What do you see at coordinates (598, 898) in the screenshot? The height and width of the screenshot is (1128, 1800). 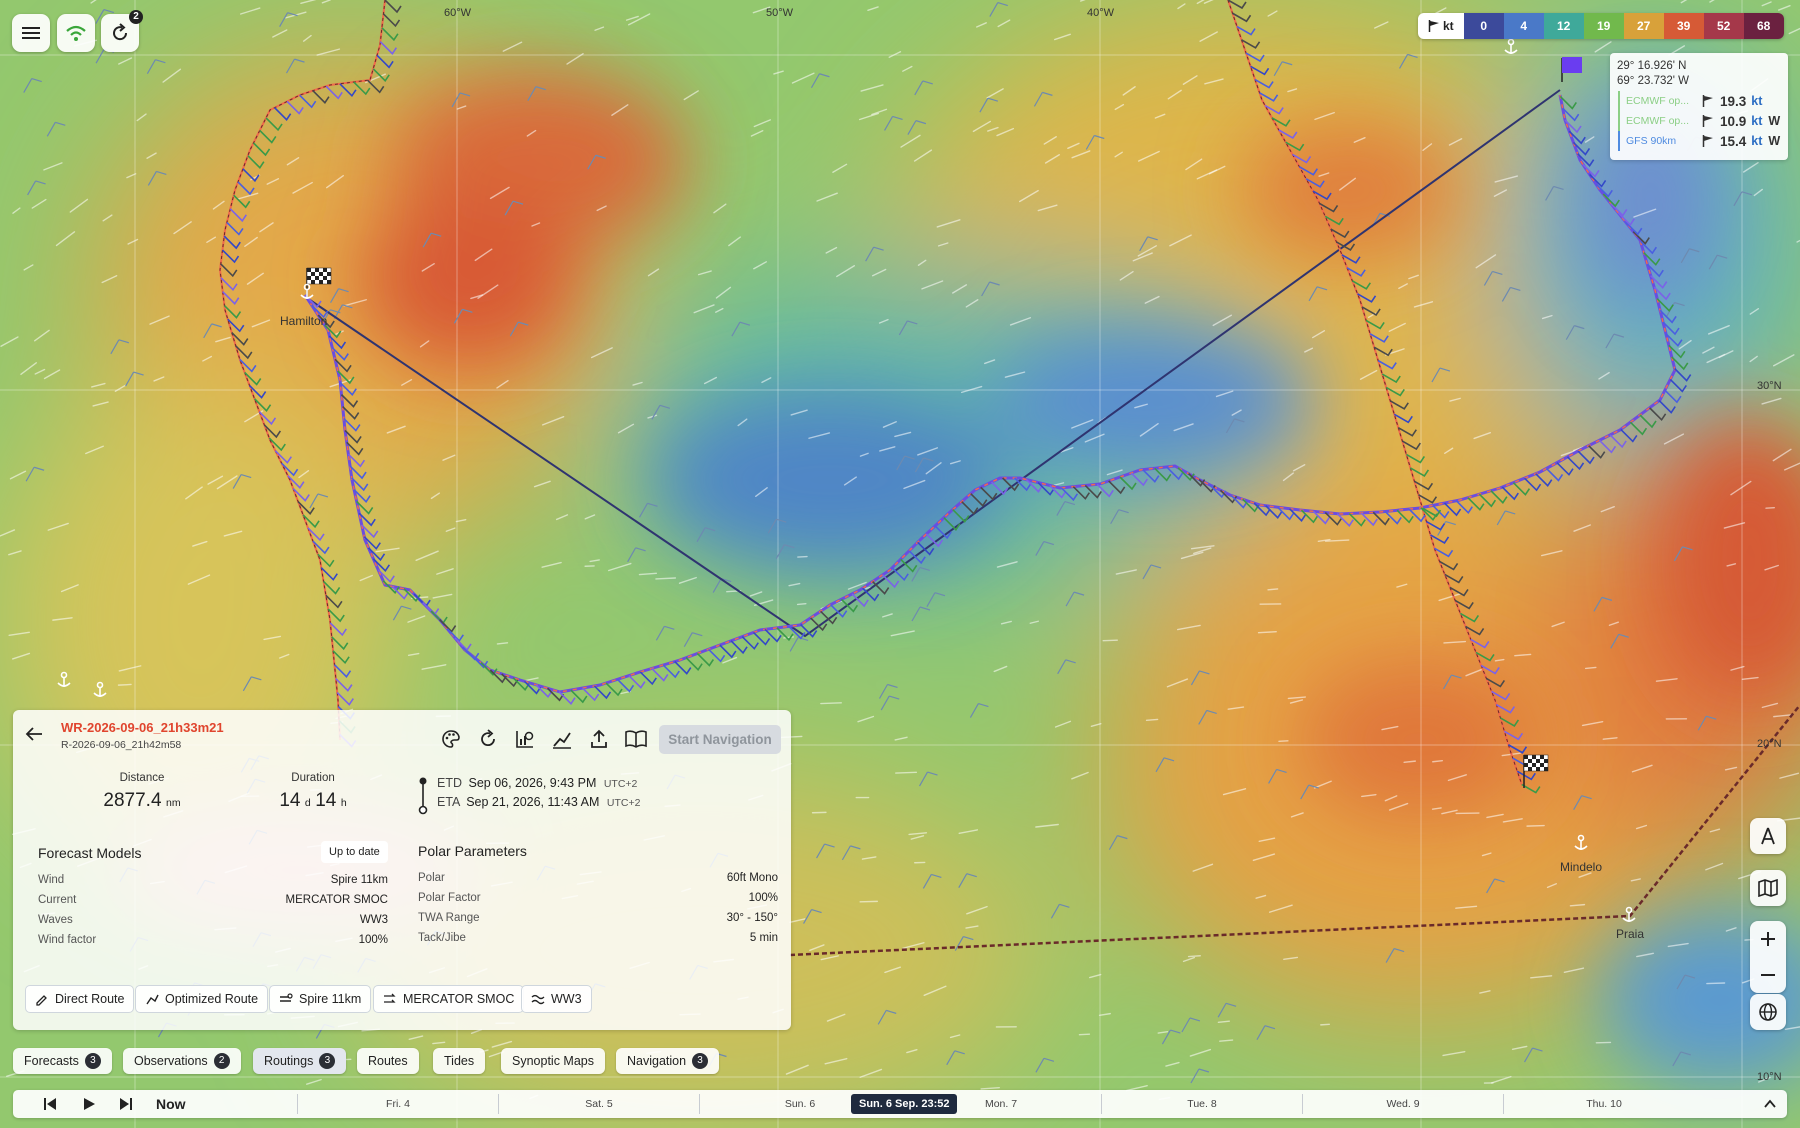 I see `polar-row: Polar Factor 100%` at bounding box center [598, 898].